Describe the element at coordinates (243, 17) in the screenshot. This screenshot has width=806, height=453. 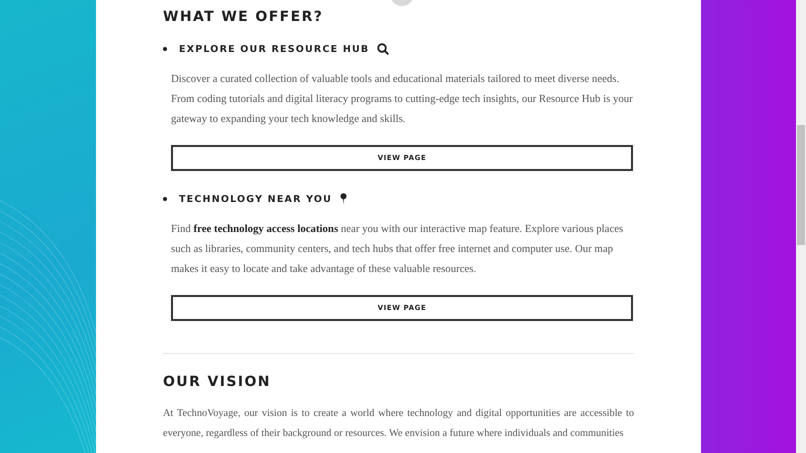
I see `section-heading: WHAT WE OFFER?` at that location.